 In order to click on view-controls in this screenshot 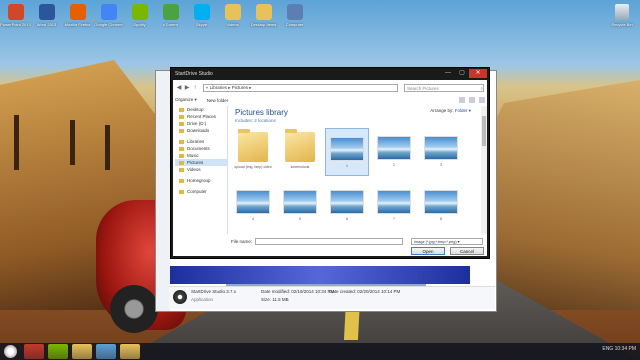, I will do `click(472, 100)`.